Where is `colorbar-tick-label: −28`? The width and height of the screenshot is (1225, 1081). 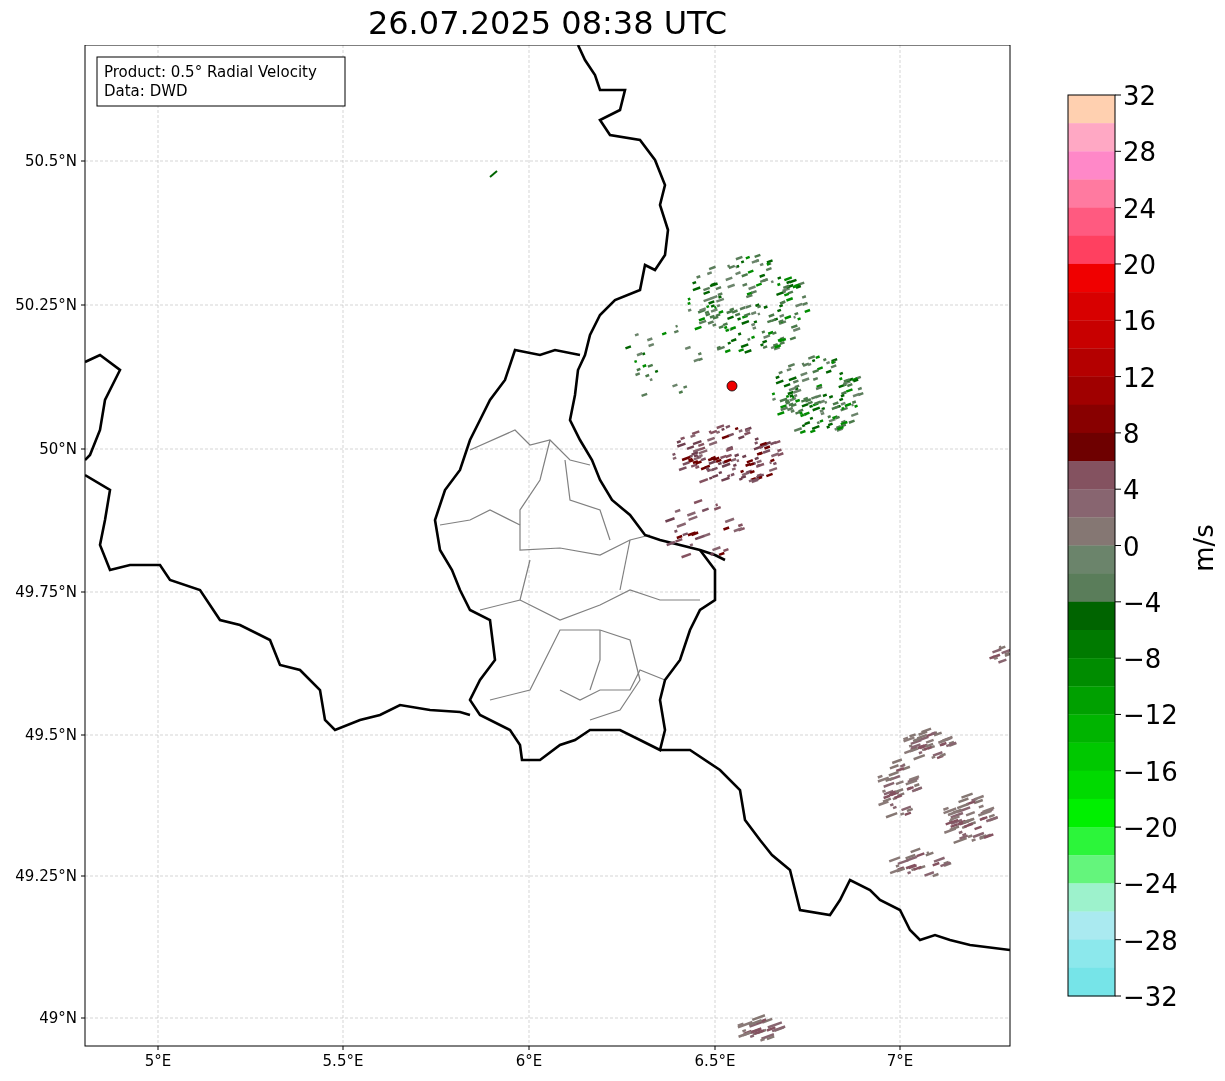
colorbar-tick-label: −28 is located at coordinates (1150, 940).